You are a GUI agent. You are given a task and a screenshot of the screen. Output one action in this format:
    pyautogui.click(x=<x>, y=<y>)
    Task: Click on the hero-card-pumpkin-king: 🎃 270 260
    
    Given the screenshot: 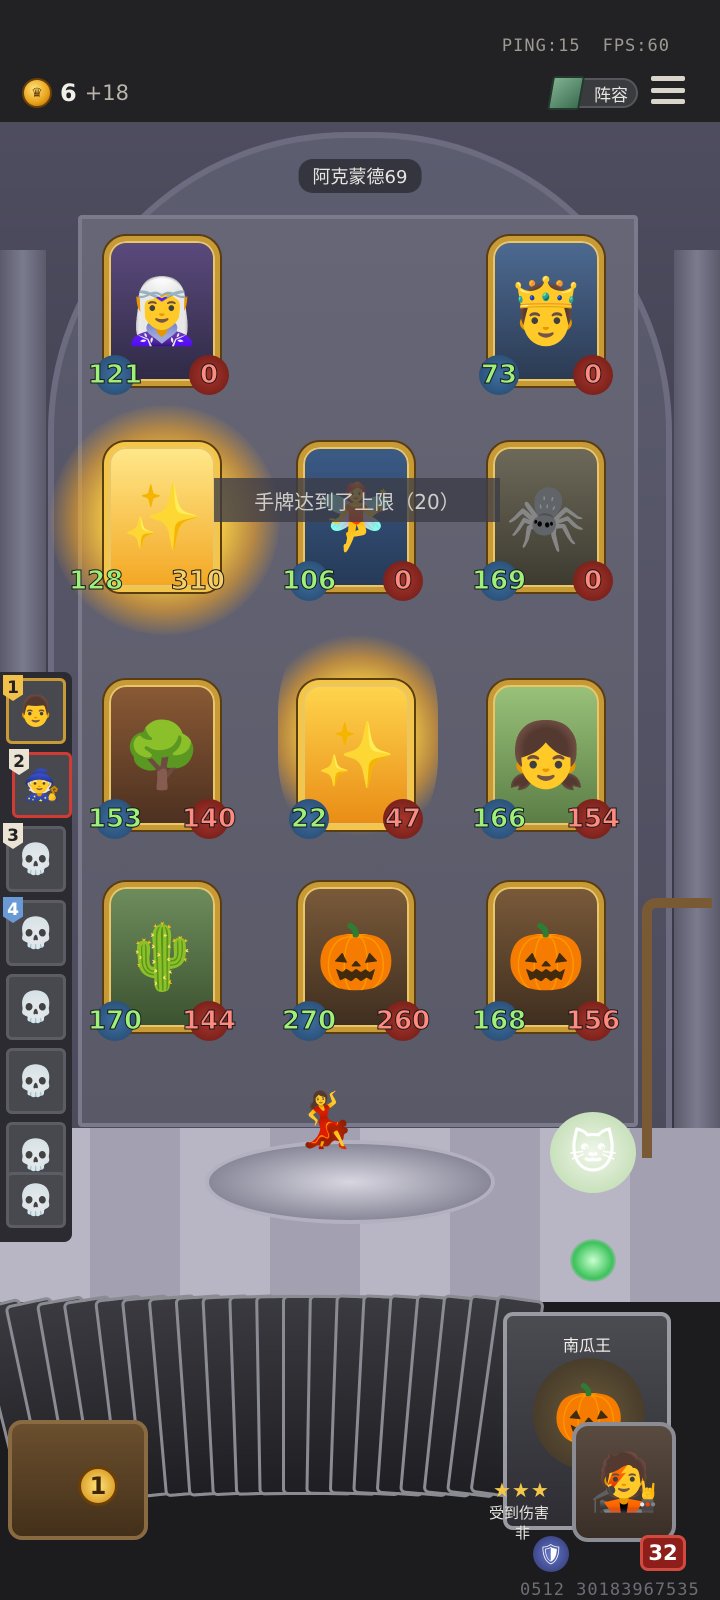 What is the action you would take?
    pyautogui.click(x=356, y=961)
    